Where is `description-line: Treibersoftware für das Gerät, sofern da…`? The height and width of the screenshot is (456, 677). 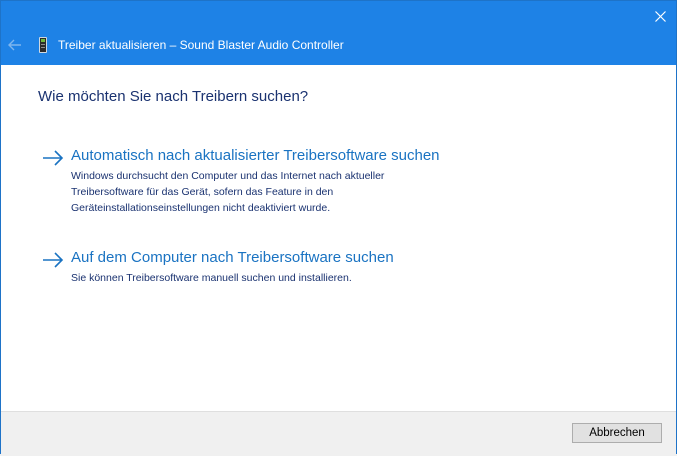
description-line: Treibersoftware für das Gerät, sofern da… is located at coordinates (202, 192).